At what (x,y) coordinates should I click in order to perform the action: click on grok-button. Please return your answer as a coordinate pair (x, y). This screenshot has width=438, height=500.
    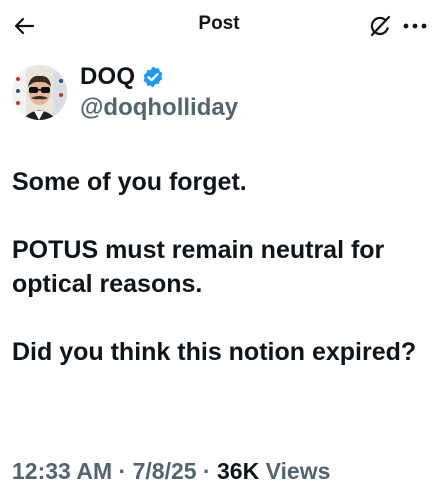
    Looking at the image, I should click on (380, 26).